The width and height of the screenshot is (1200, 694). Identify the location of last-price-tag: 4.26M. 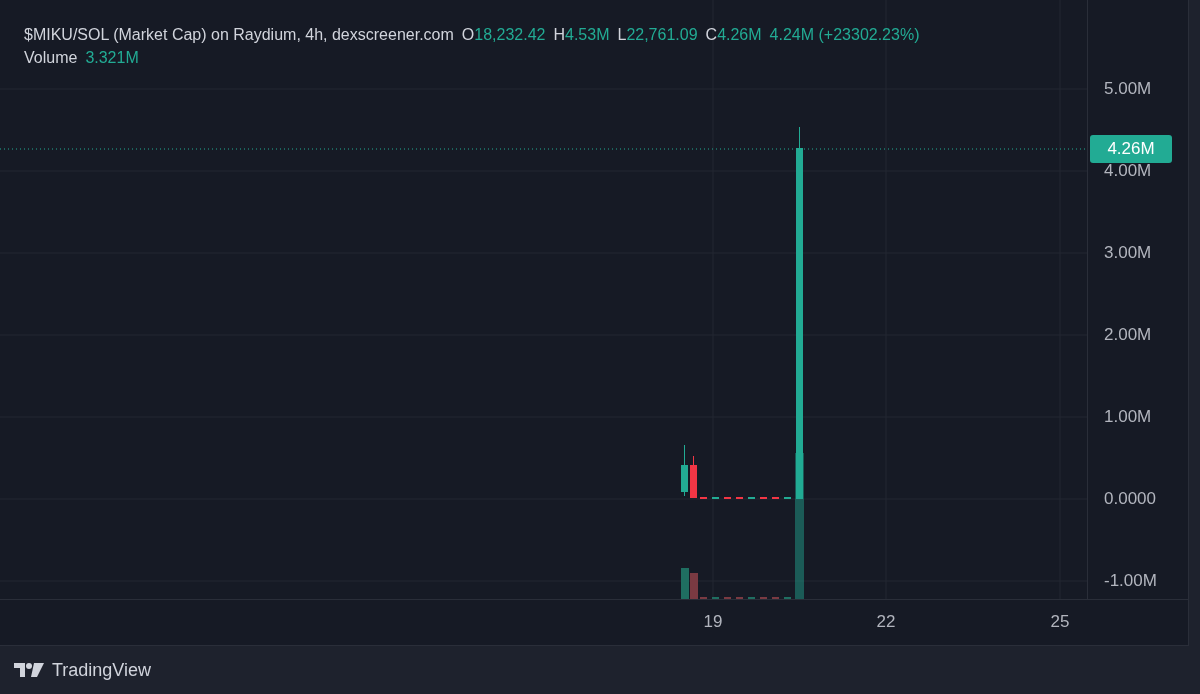
(1131, 149).